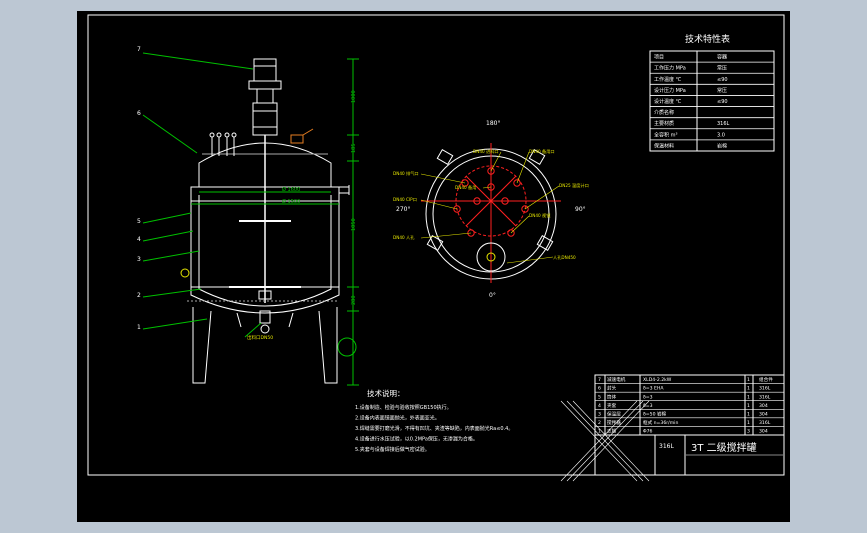 Image resolution: width=867 pixels, height=533 pixels. Describe the element at coordinates (723, 124) in the screenshot. I see `spec-row-value: 316L` at that location.